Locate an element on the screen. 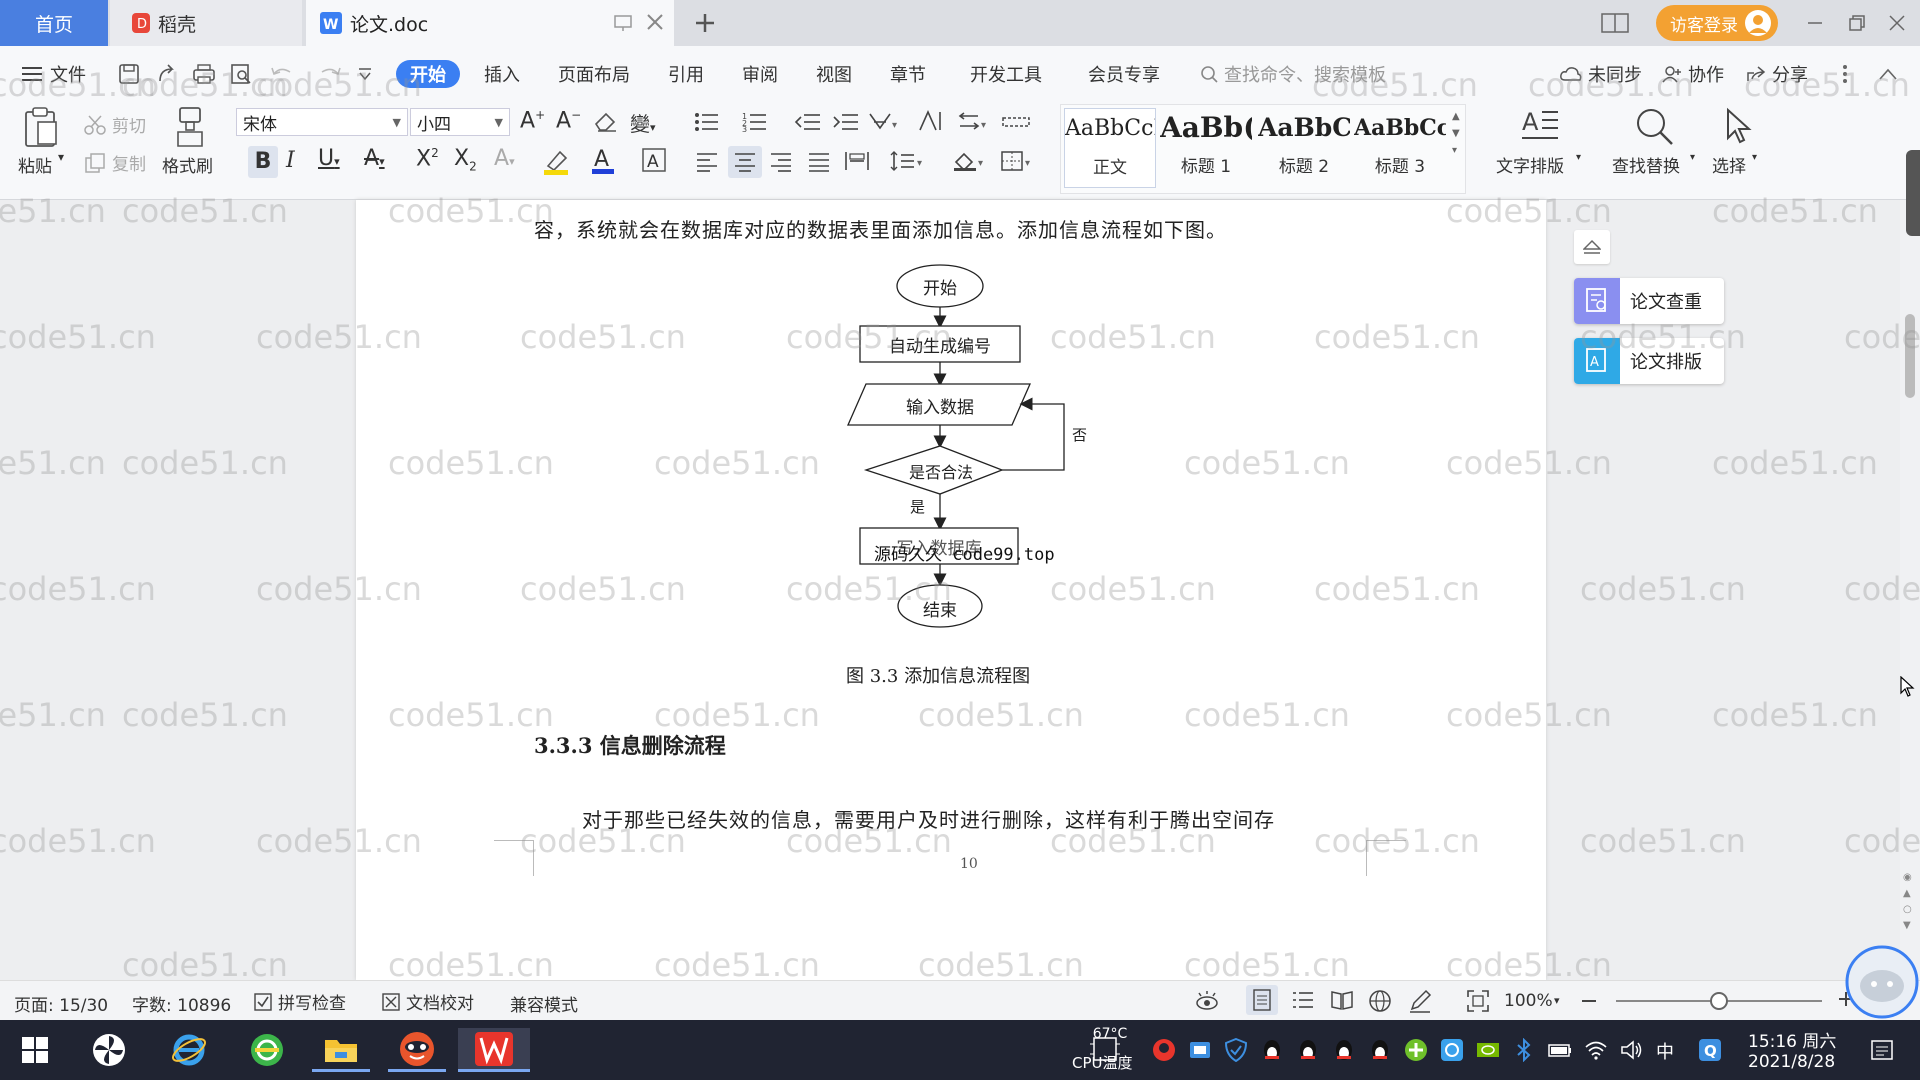  command-search: 查找命令、搜索模板 is located at coordinates (1293, 74).